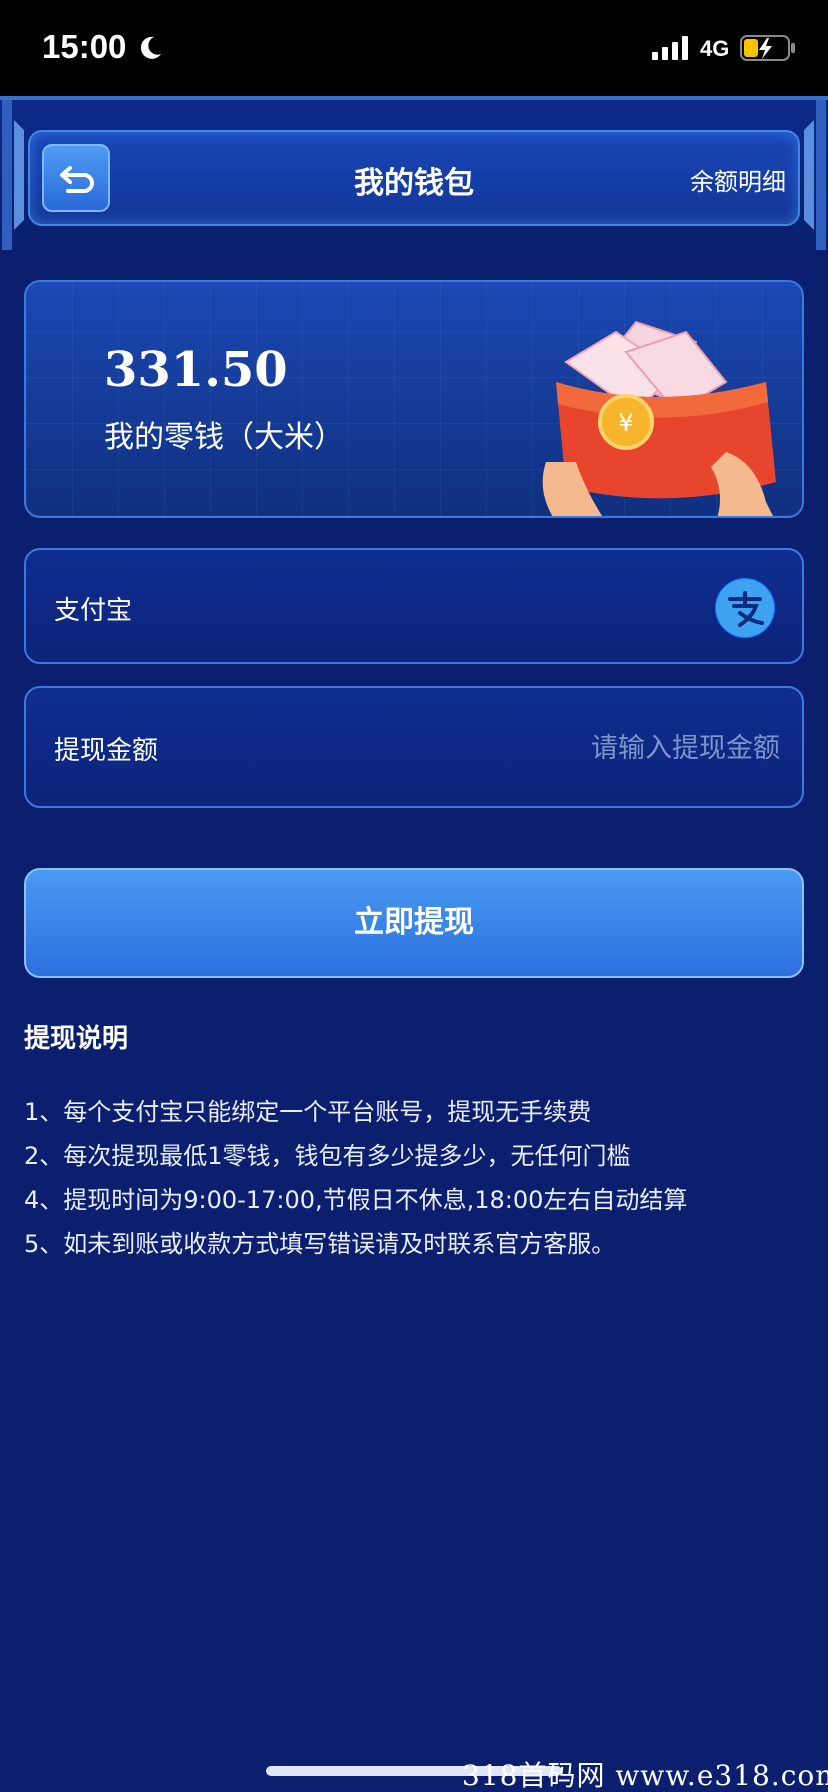 The image size is (828, 1792). Describe the element at coordinates (414, 183) in the screenshot. I see `page-title: 我的钱包` at that location.